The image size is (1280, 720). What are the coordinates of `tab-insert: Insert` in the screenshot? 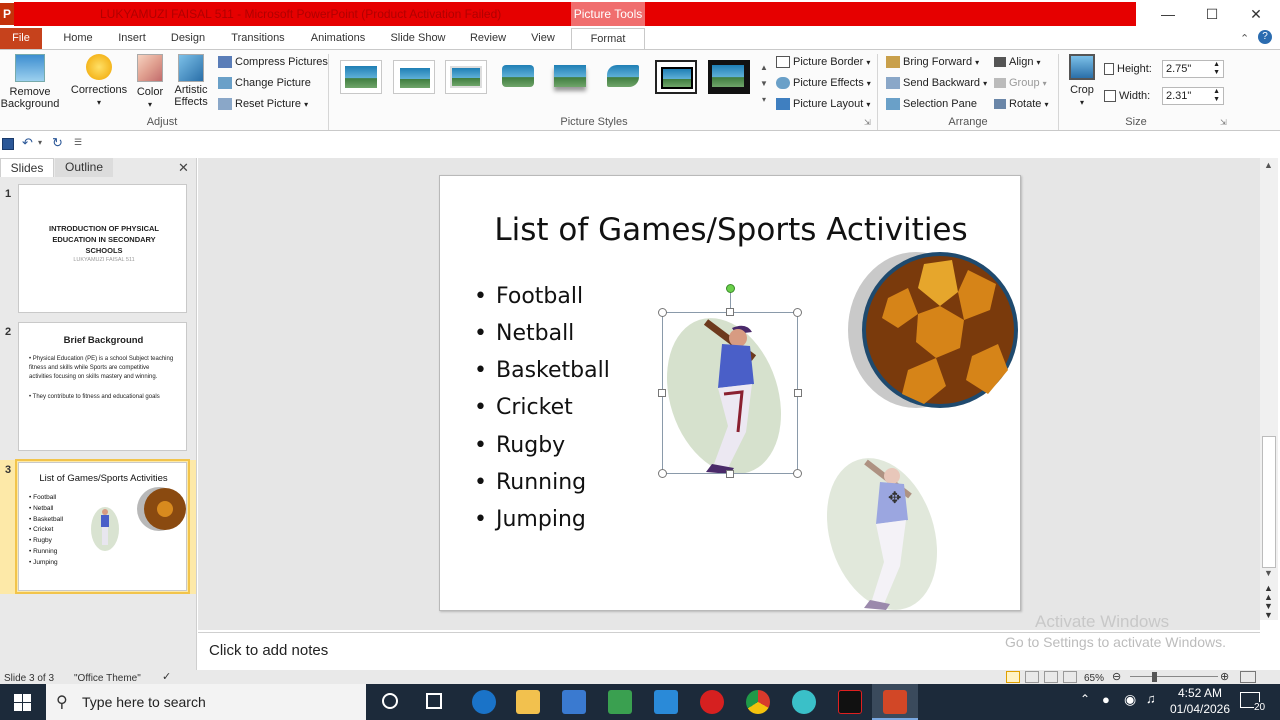 It's located at (132, 38).